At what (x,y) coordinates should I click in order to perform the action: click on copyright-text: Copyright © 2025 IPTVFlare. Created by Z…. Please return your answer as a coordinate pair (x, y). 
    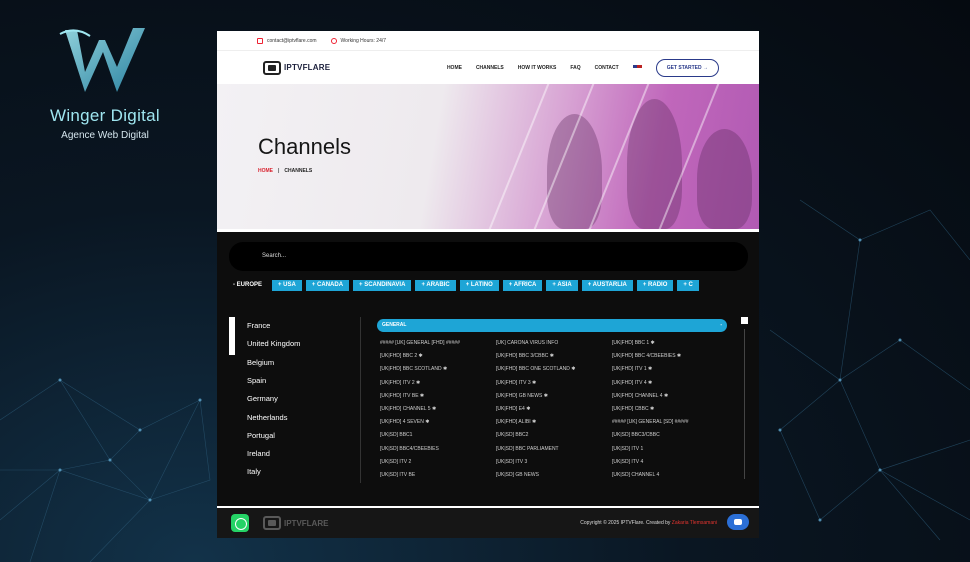
    Looking at the image, I should click on (648, 523).